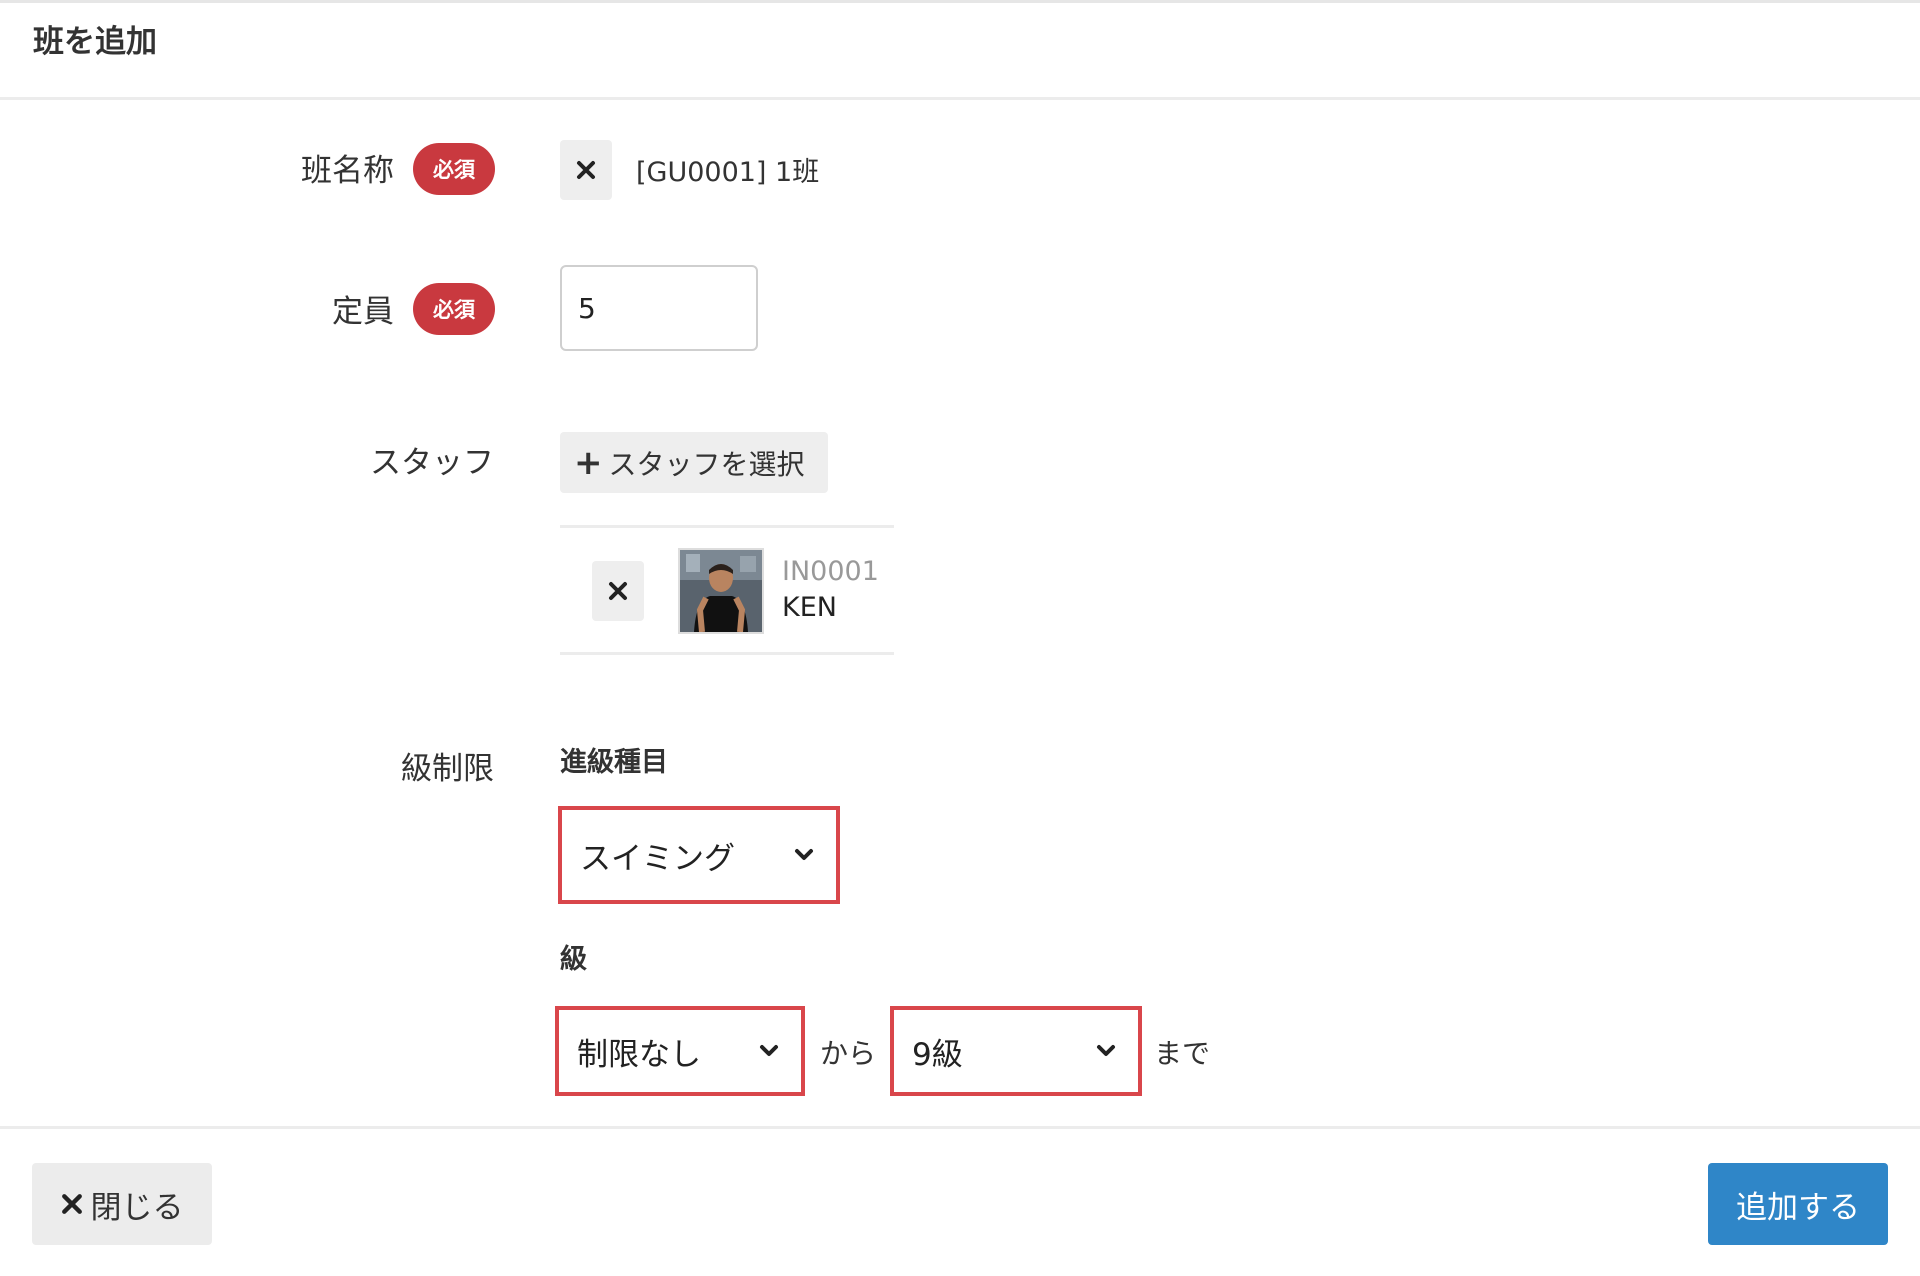 This screenshot has height=1276, width=1920. I want to click on select-staff-label: スタッフを選択, so click(706, 464).